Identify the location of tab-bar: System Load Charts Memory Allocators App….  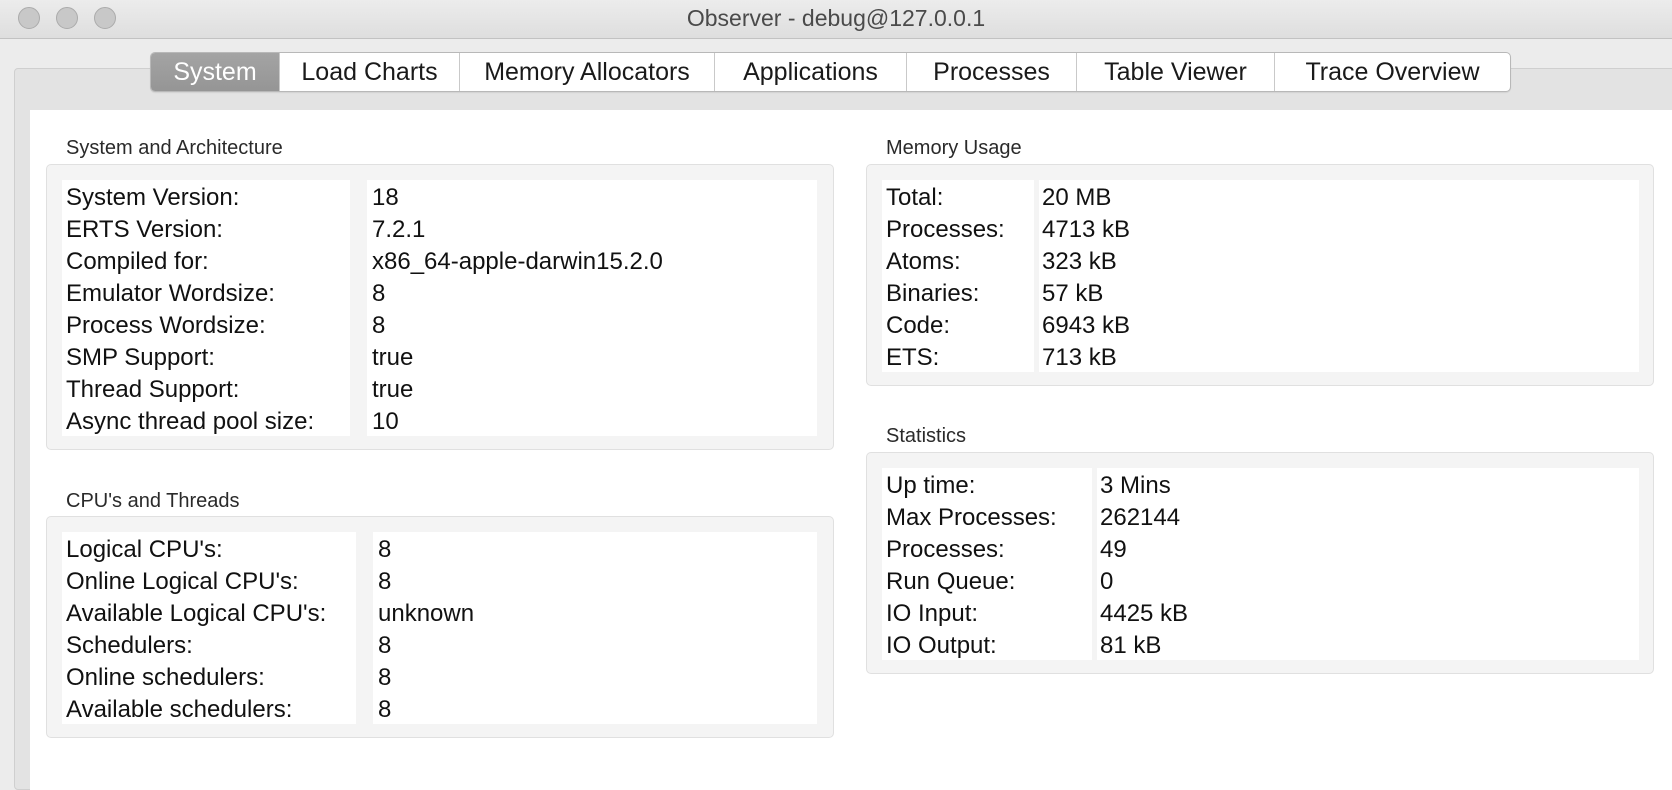
(830, 72).